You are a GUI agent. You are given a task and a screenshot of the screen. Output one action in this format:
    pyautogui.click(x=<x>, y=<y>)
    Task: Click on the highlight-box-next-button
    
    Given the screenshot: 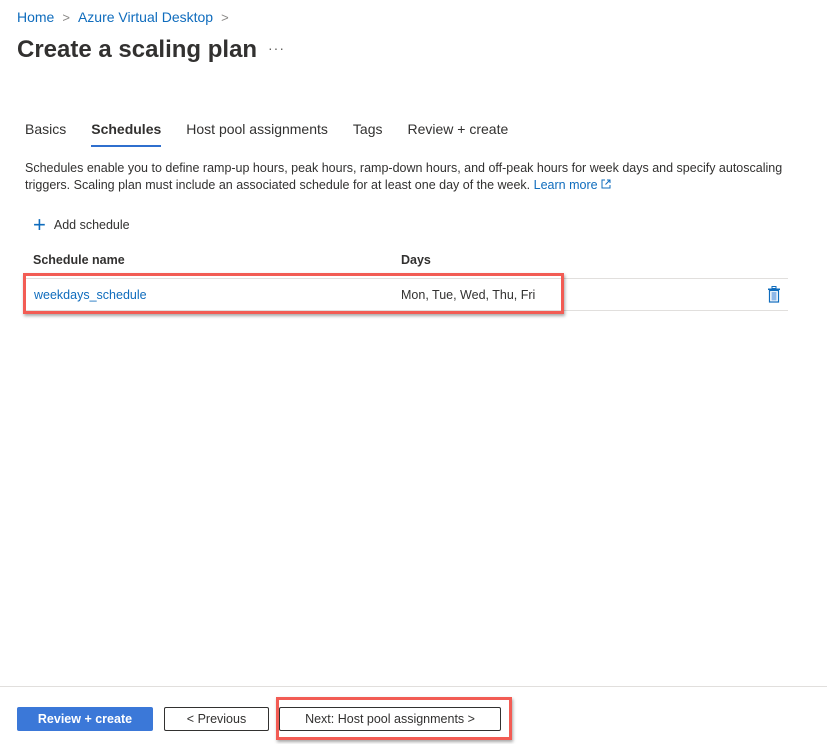 What is the action you would take?
    pyautogui.click(x=394, y=718)
    